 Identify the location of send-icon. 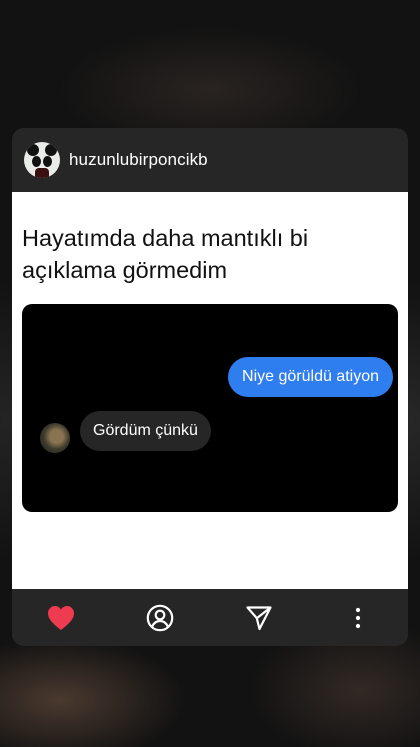
(259, 617).